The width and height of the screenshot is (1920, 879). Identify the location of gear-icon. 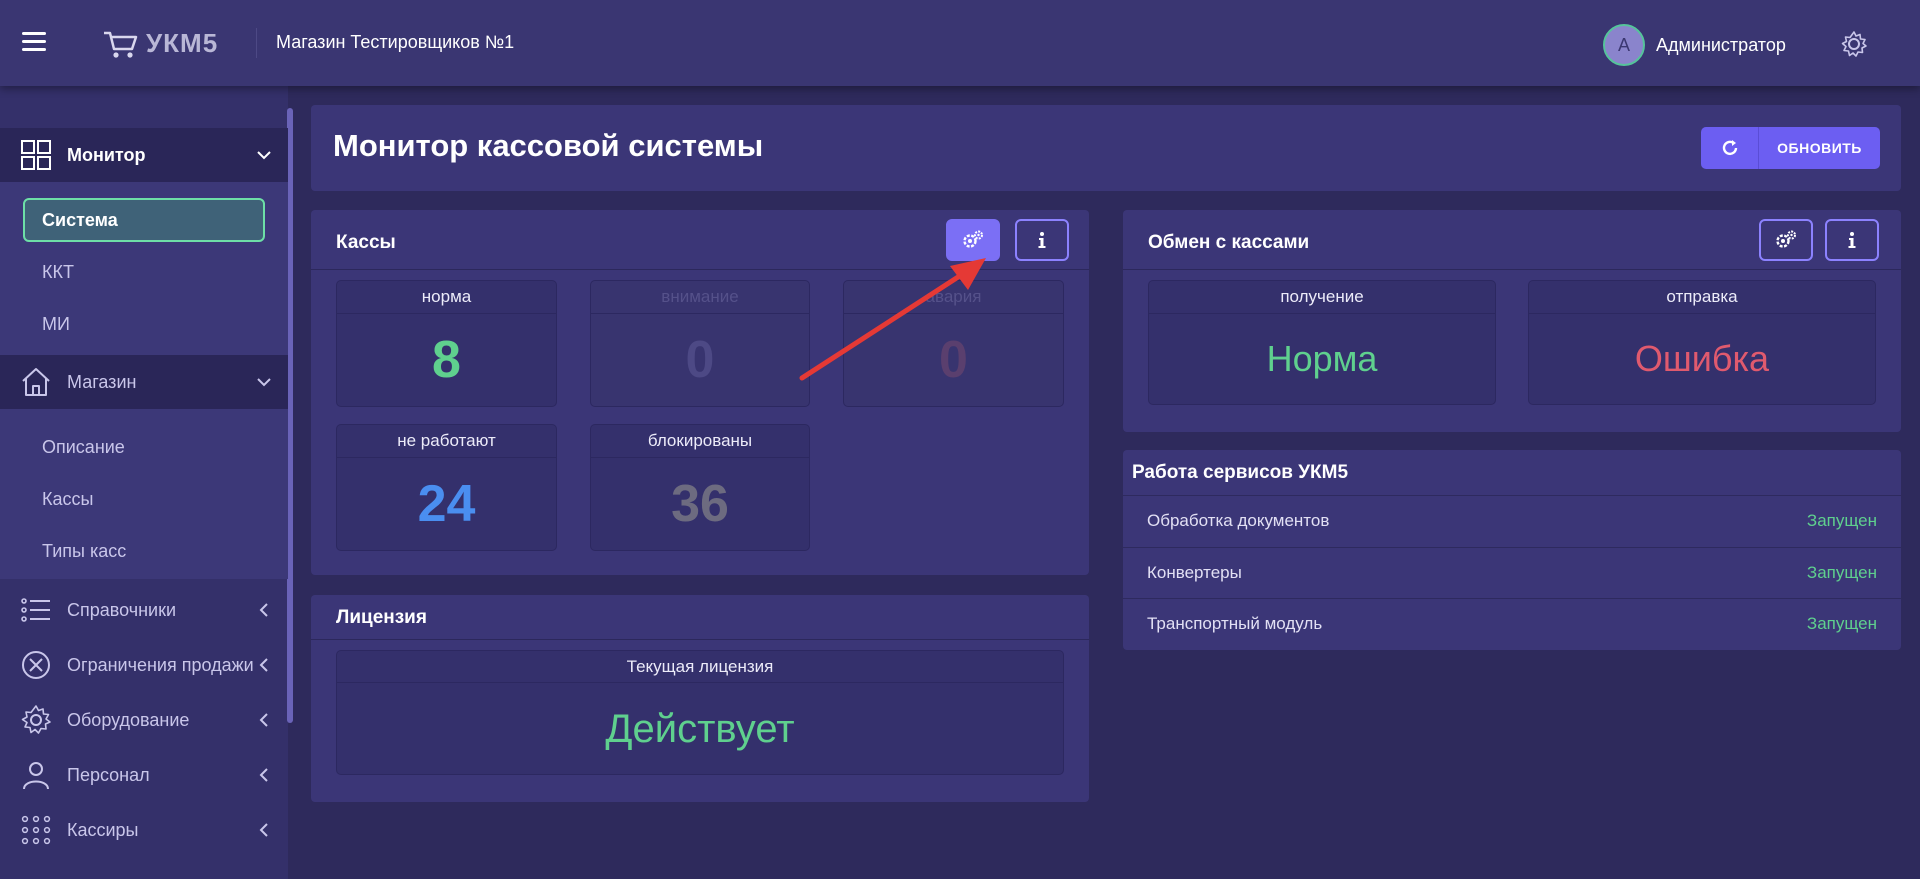
(36, 719).